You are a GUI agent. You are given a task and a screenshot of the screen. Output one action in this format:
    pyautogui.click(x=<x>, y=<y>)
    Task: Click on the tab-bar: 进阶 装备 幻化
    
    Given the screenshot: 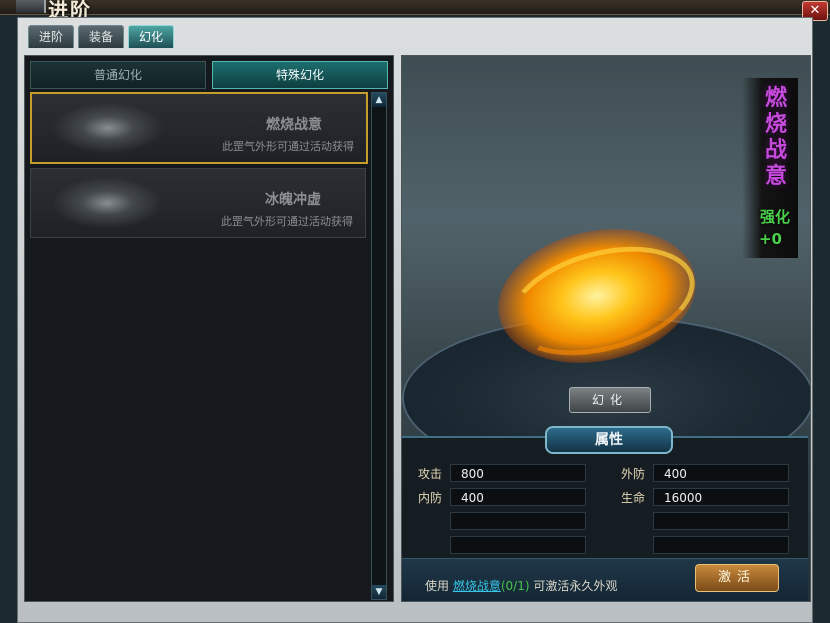 What is the action you would take?
    pyautogui.click(x=101, y=37)
    